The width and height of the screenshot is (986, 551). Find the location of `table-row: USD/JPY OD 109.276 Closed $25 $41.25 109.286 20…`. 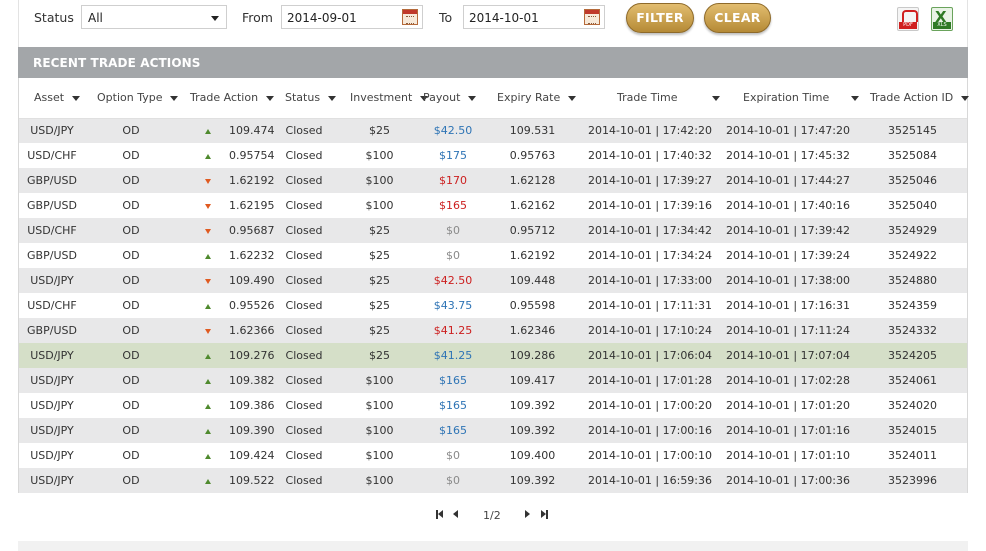

table-row: USD/JPY OD 109.276 Closed $25 $41.25 109.286 20… is located at coordinates (493, 355).